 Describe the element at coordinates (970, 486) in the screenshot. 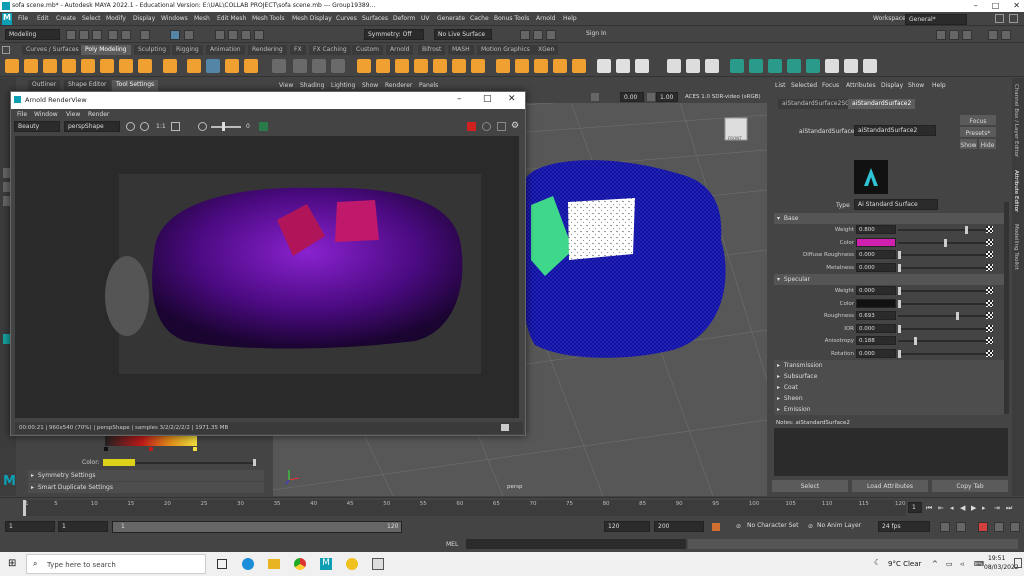

I see `copy-tab-button: Copy Tab` at that location.